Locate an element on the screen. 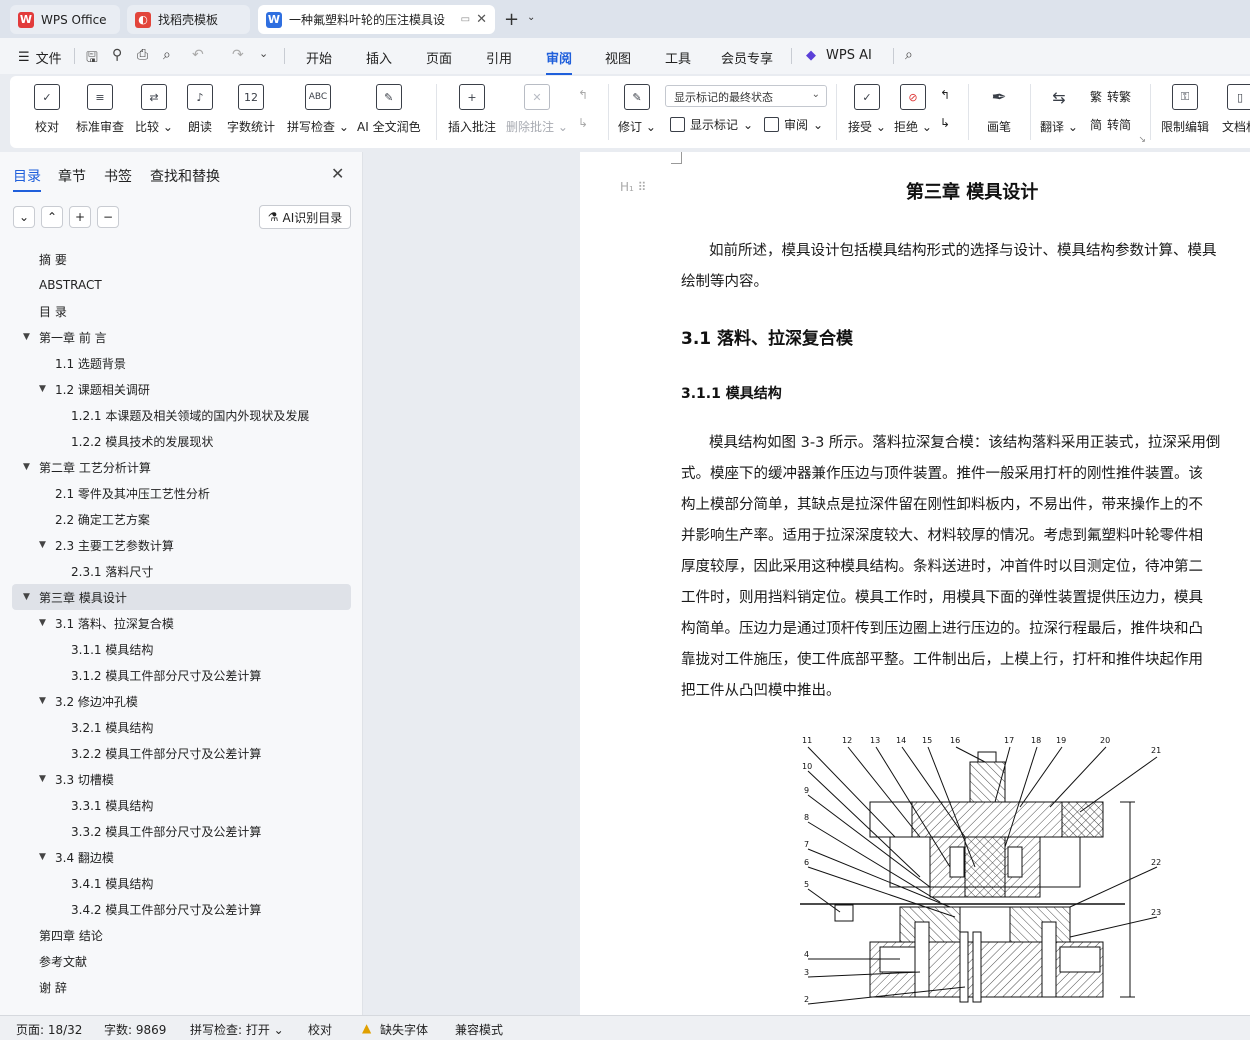 The width and height of the screenshot is (1250, 1040). toc-item: ▼ 3.4 翻边模 is located at coordinates (181, 857).